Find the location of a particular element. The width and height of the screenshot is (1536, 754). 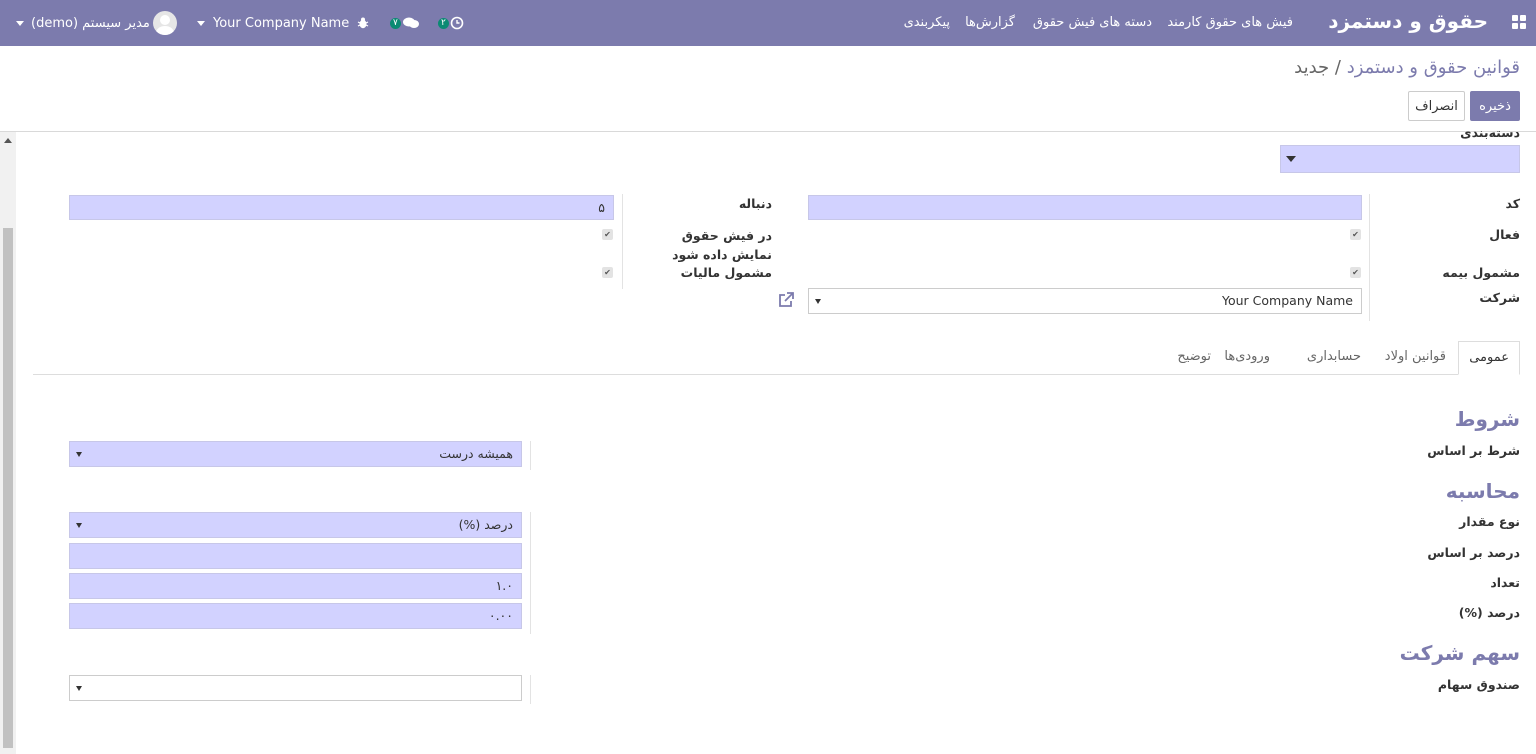

company-contribution-section-title: سهم شرکت is located at coordinates (1459, 653).